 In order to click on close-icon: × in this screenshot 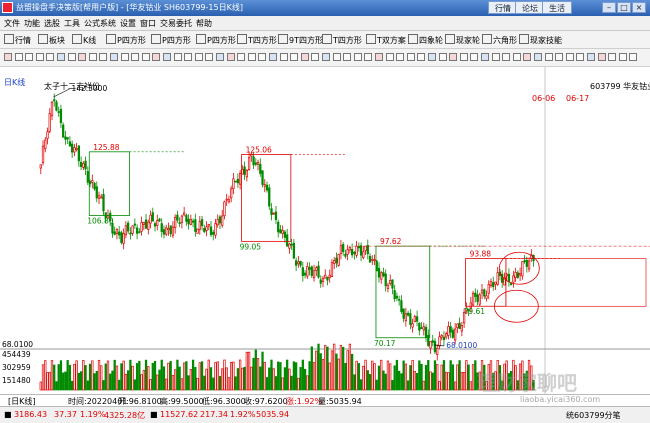, I will do `click(639, 7)`.